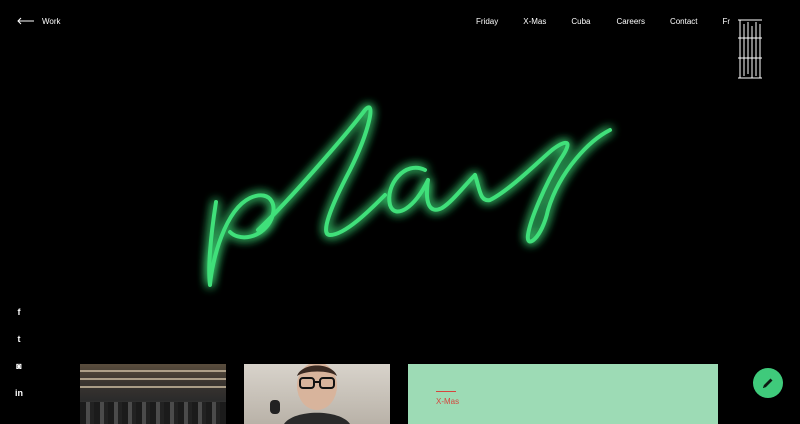  I want to click on card-tag: X-Mas, so click(448, 401).